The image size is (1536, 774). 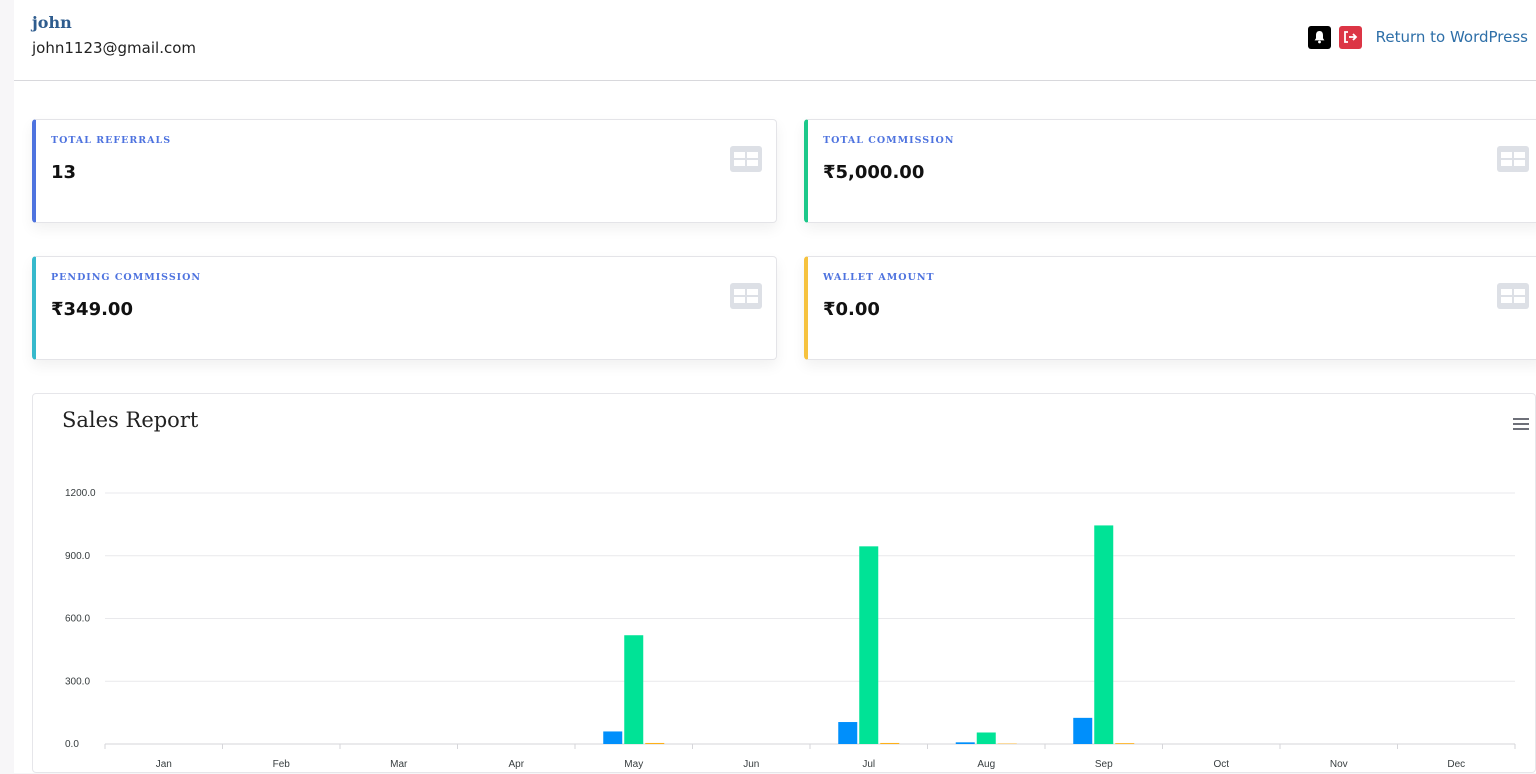 What do you see at coordinates (114, 48) in the screenshot?
I see `user-email: john1123@gmail.com` at bounding box center [114, 48].